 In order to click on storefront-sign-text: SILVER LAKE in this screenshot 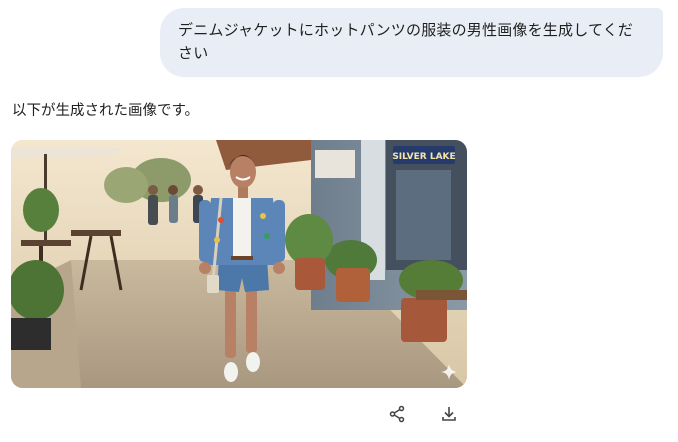, I will do `click(423, 157)`.